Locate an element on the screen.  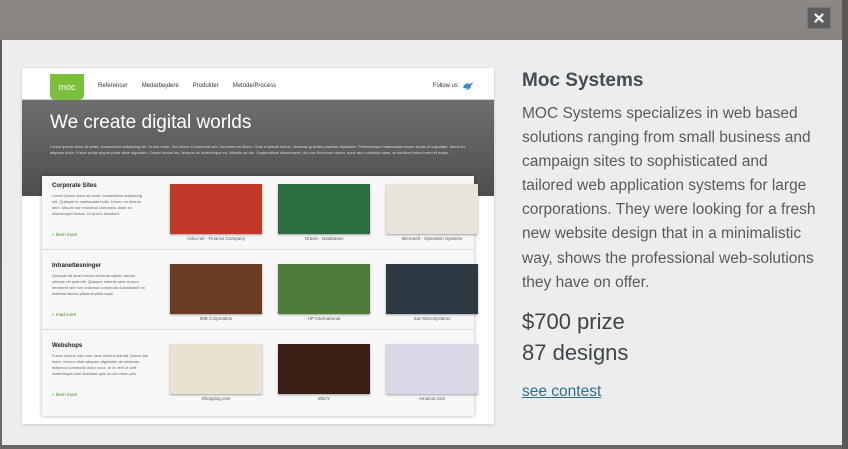
thumb-caption: Amazon.com is located at coordinates (432, 398).